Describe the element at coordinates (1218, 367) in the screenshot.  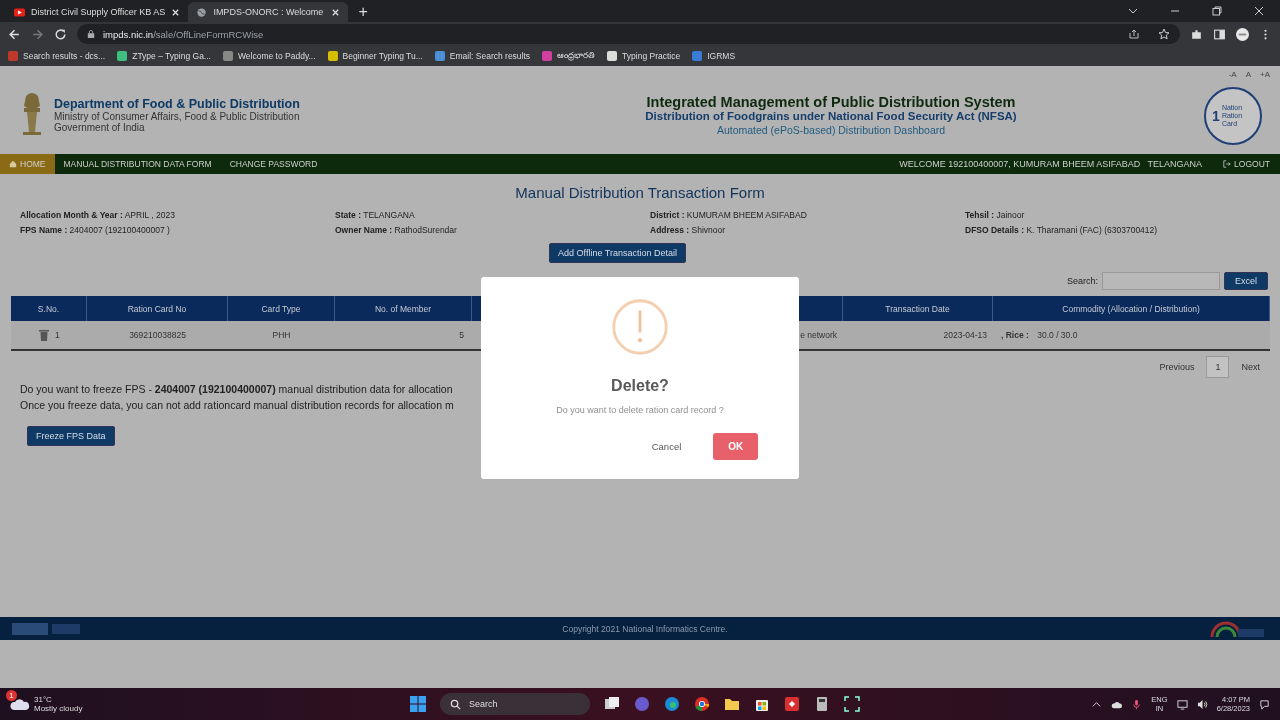
I see `pagination-link: 1` at that location.